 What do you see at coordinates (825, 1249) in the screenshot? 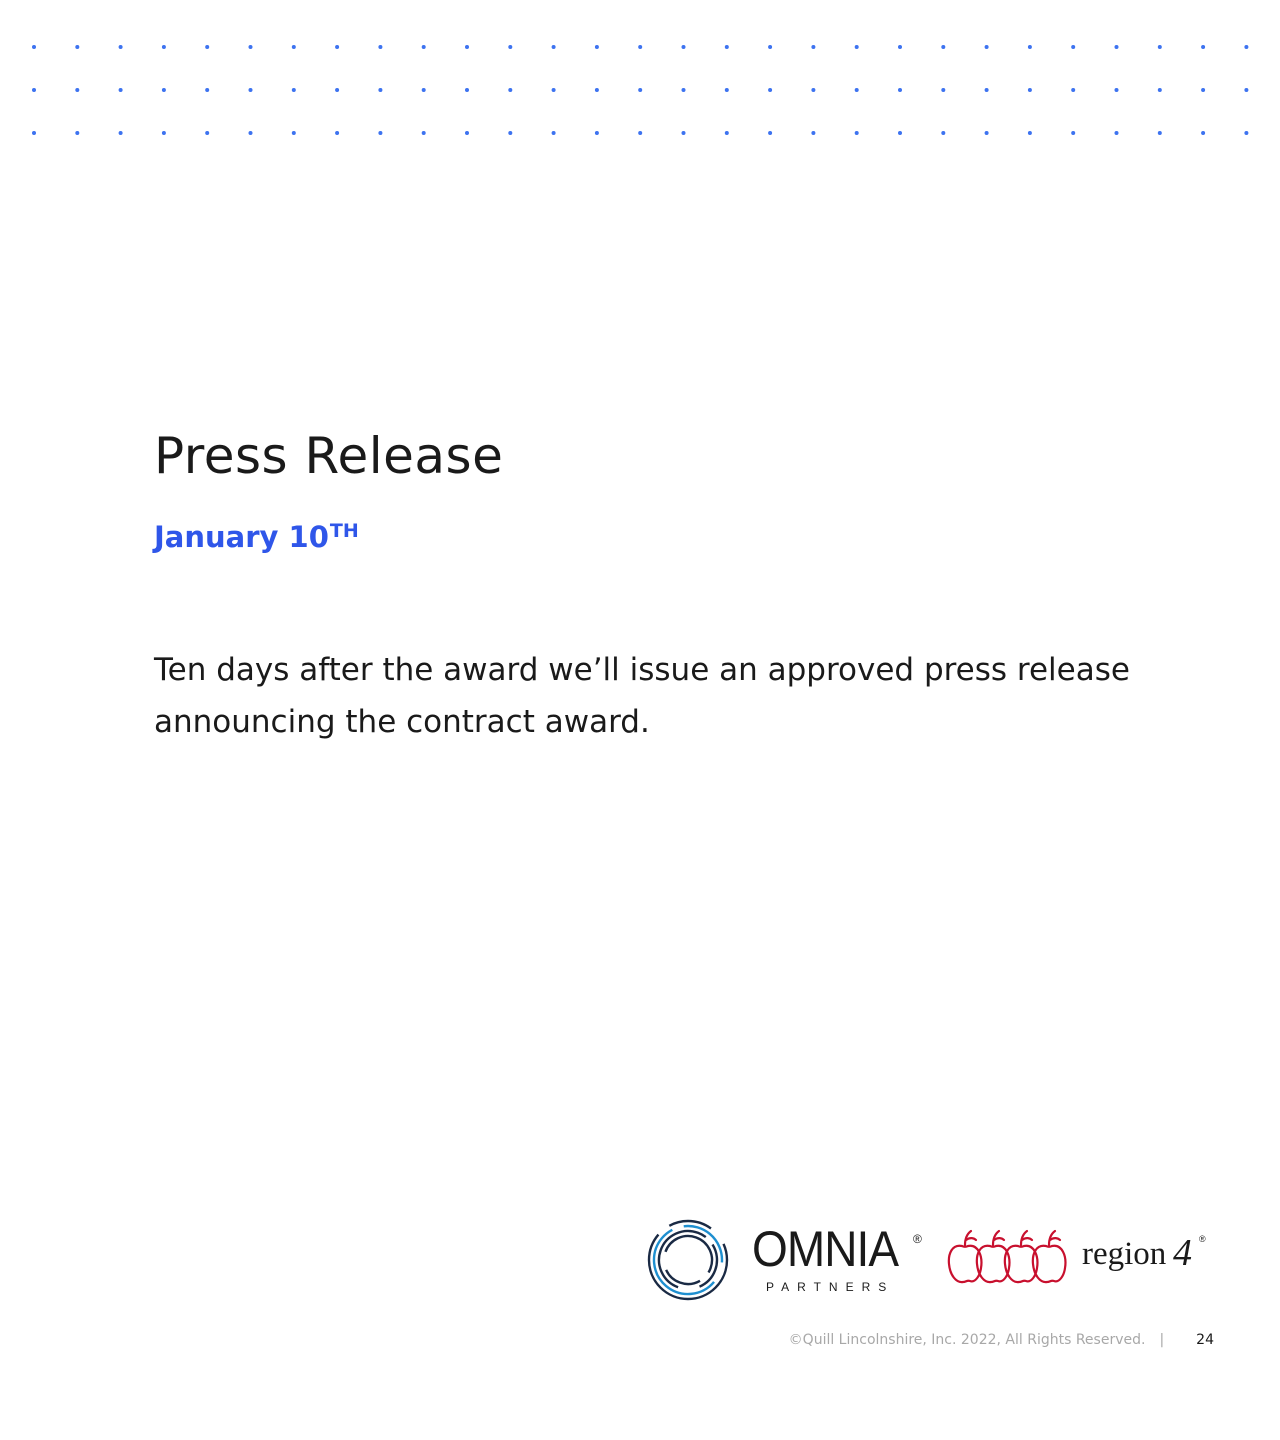
I see `omnia-wordmark: OMNIA` at bounding box center [825, 1249].